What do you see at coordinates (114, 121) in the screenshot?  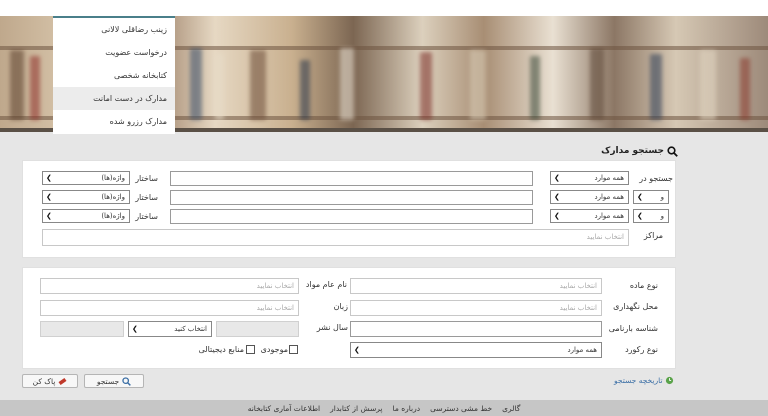 I see `menu-item-reserved-documents: مدارک رزرو شده` at bounding box center [114, 121].